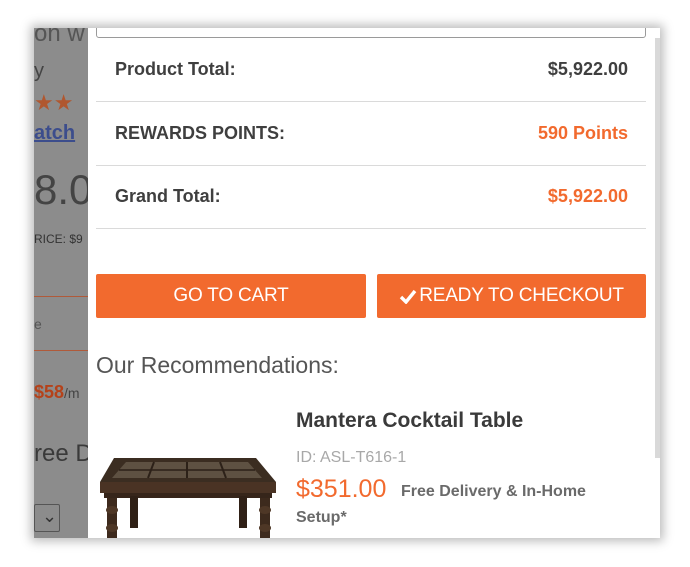 The width and height of the screenshot is (690, 567). What do you see at coordinates (582, 133) in the screenshot?
I see `rewards-points-value: 590 Points` at bounding box center [582, 133].